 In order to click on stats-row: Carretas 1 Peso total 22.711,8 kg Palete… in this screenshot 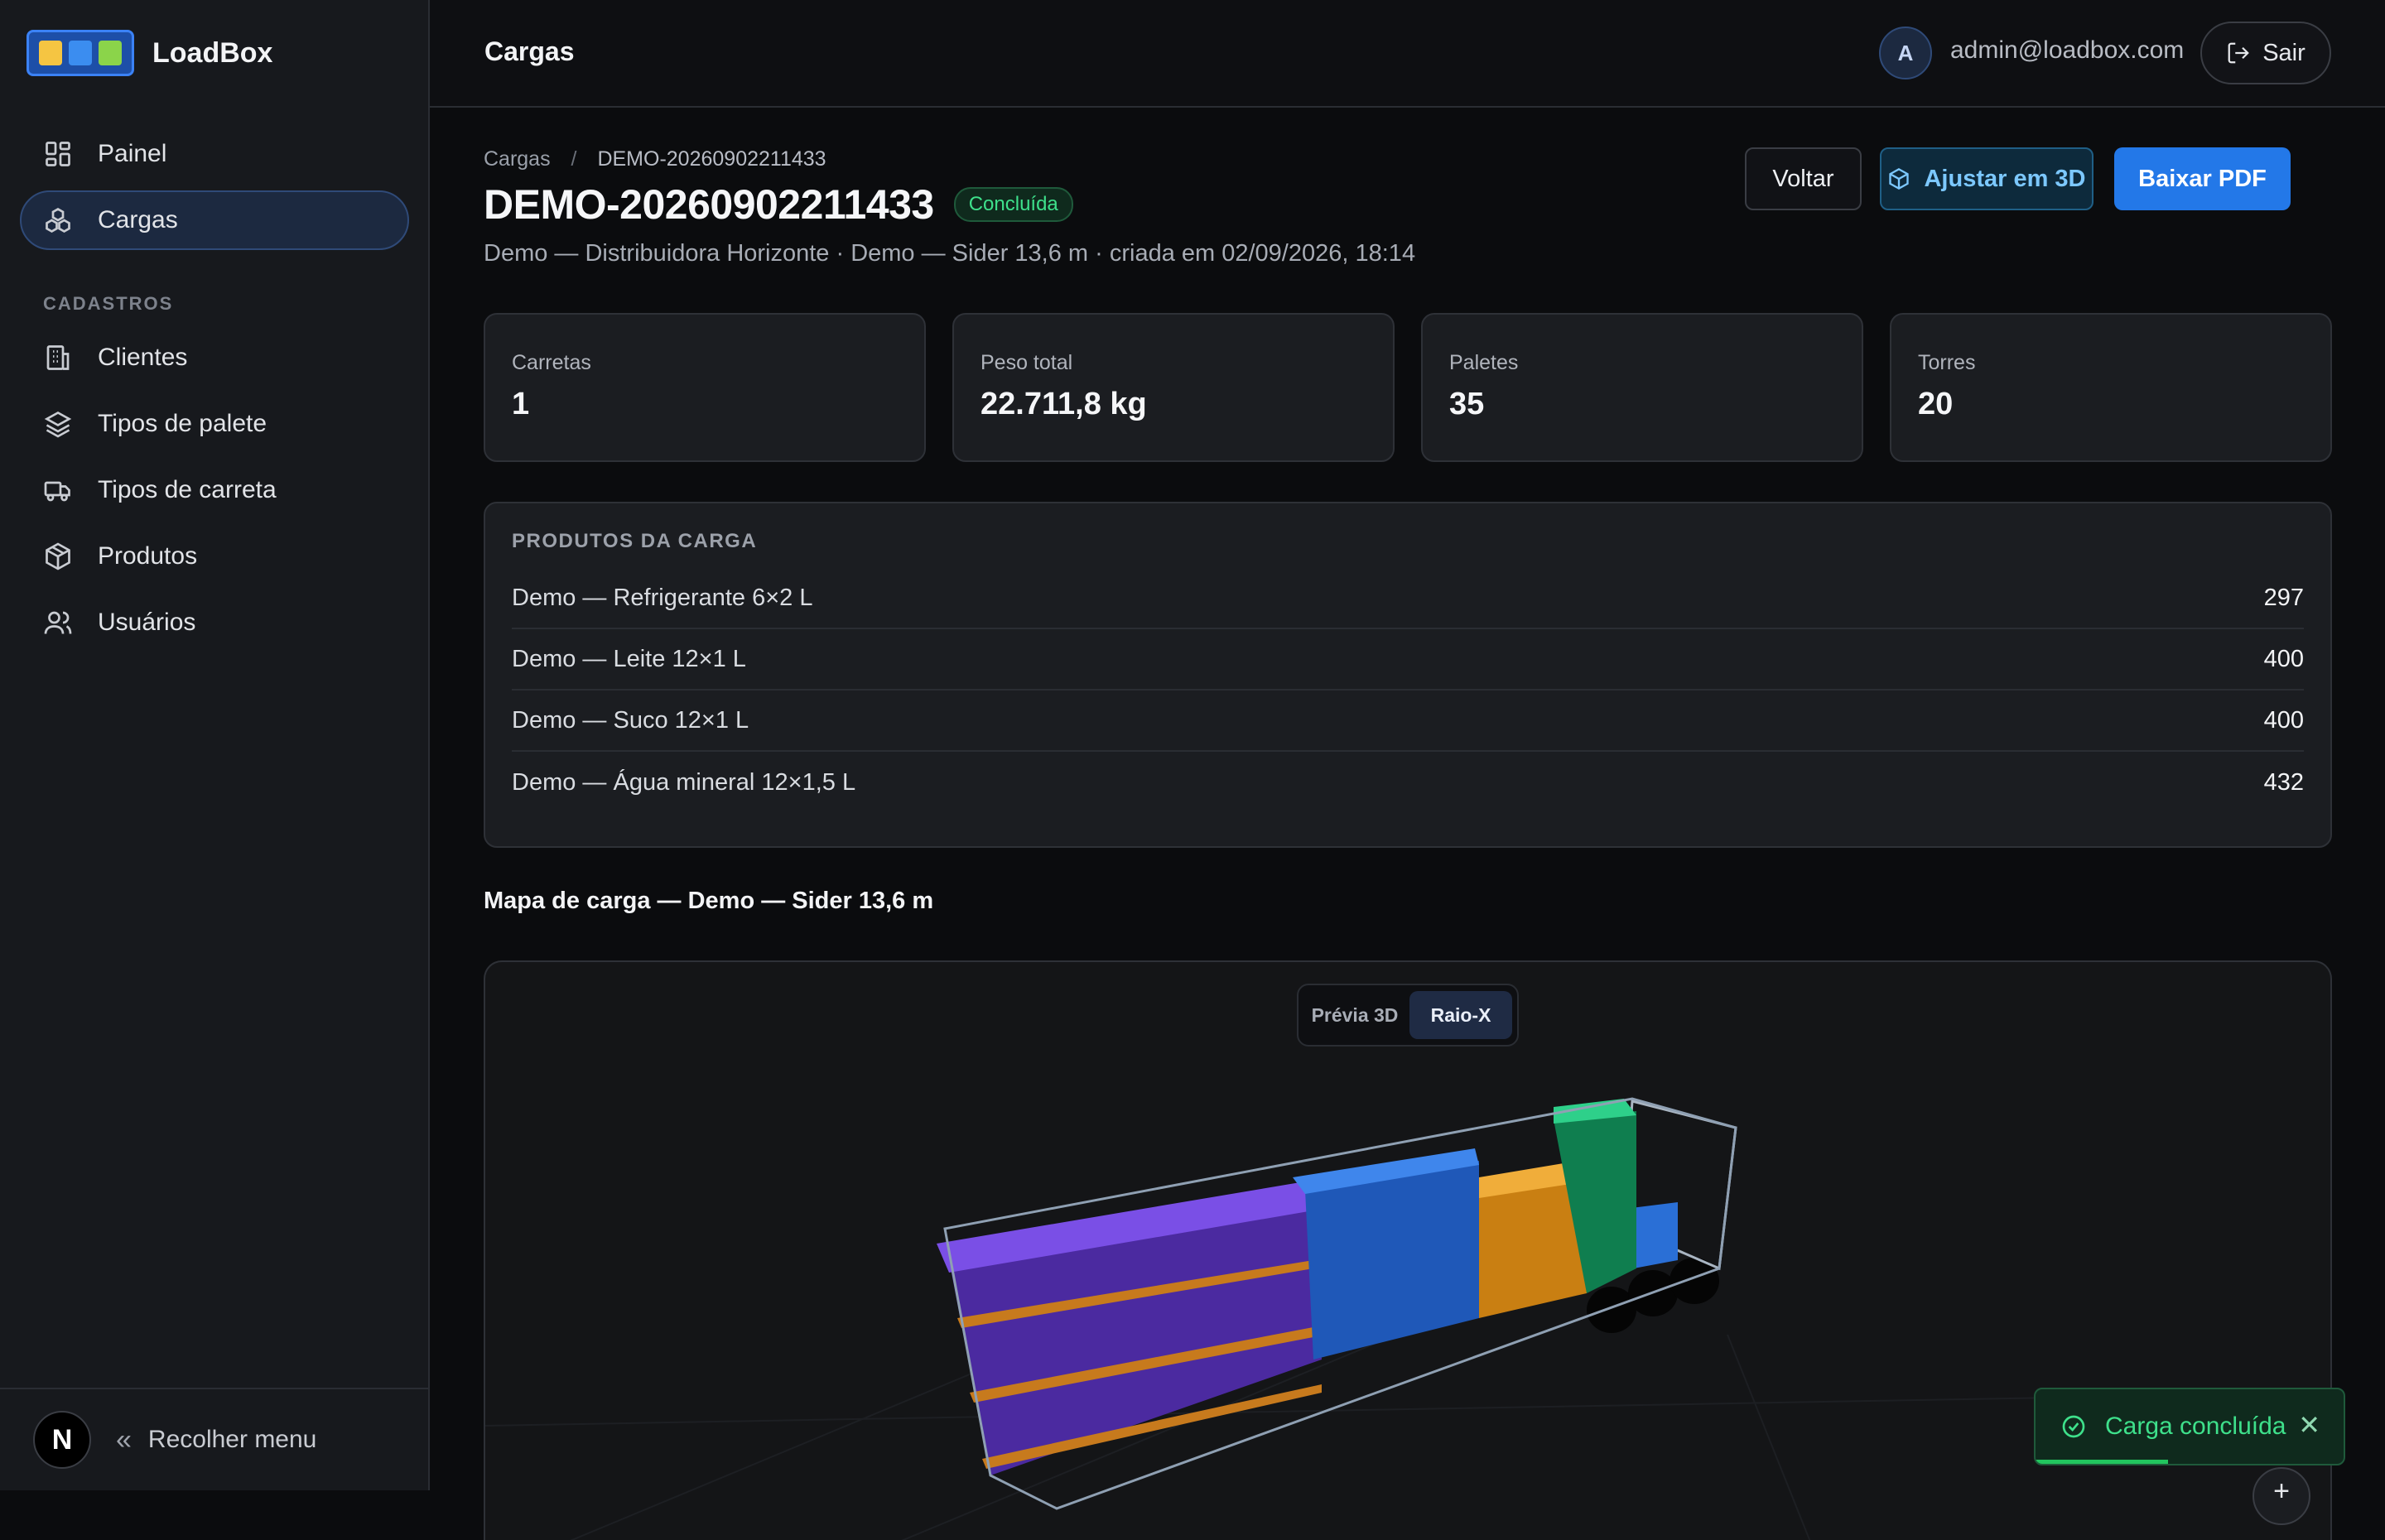, I will do `click(1408, 388)`.